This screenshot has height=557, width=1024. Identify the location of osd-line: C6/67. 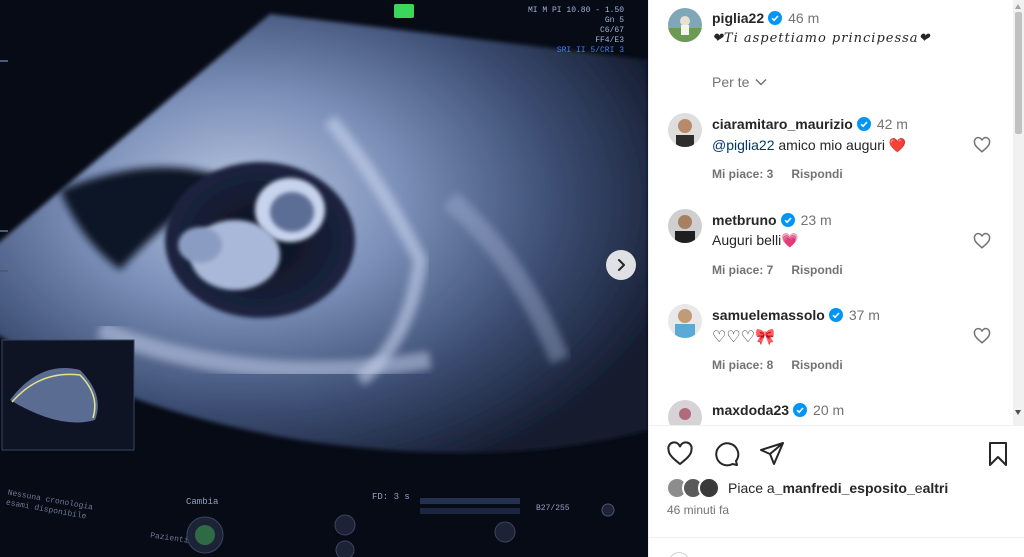
(612, 30).